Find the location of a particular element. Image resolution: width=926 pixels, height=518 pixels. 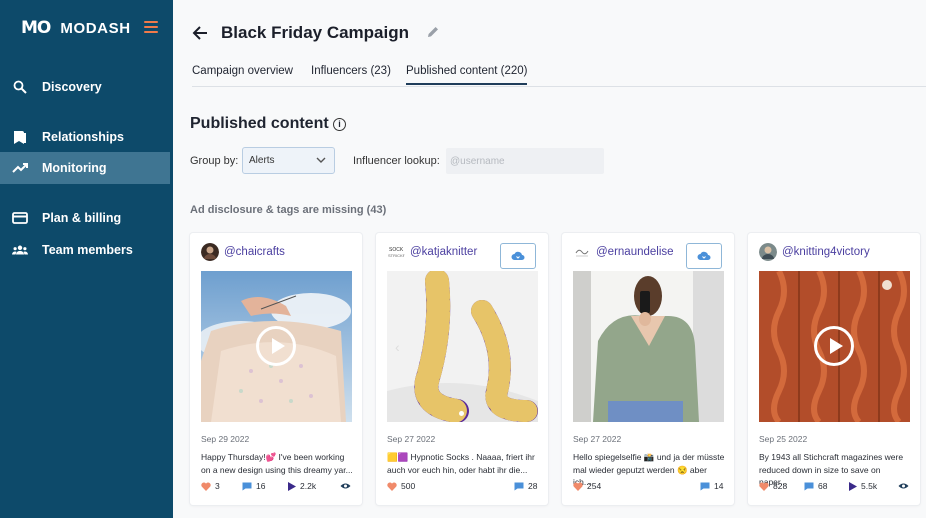

credit-card-icon is located at coordinates (20, 218).